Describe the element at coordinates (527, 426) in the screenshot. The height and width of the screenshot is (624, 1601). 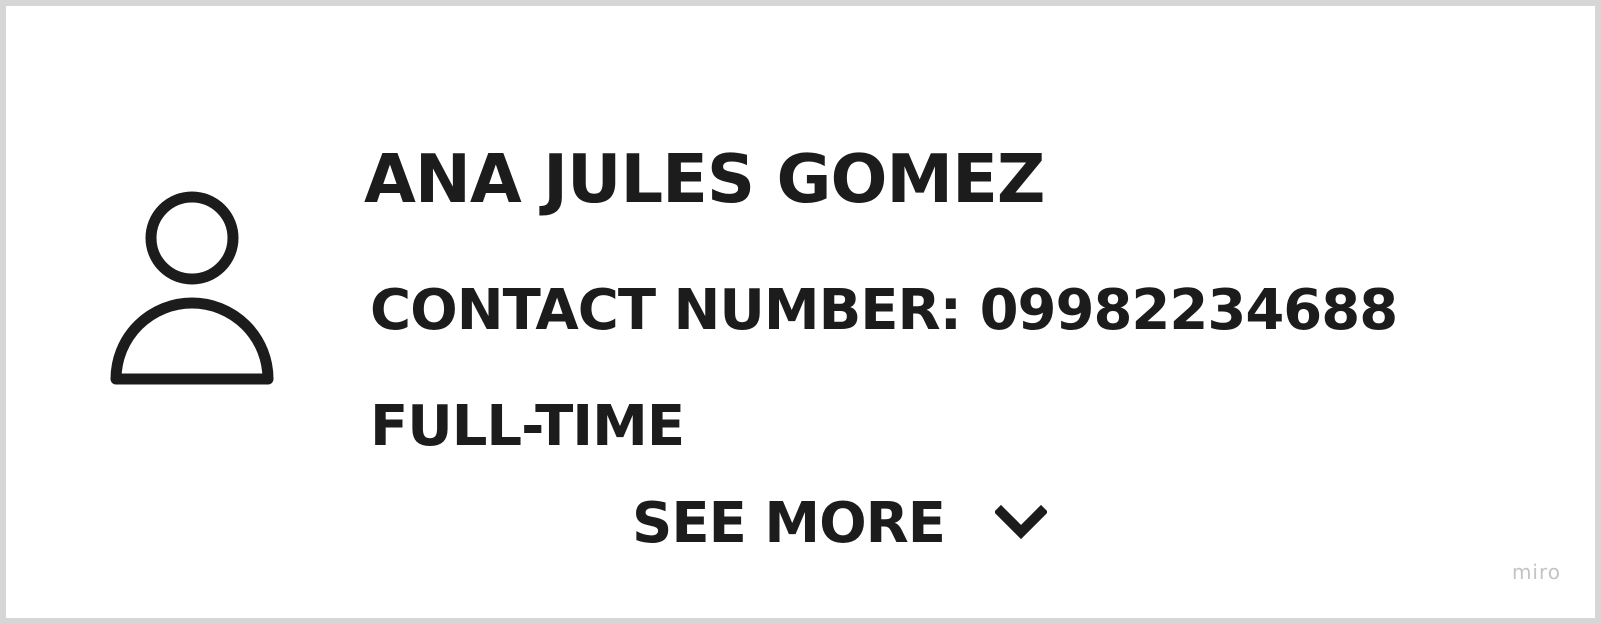
I see `employment-type: FULL-TIME` at that location.